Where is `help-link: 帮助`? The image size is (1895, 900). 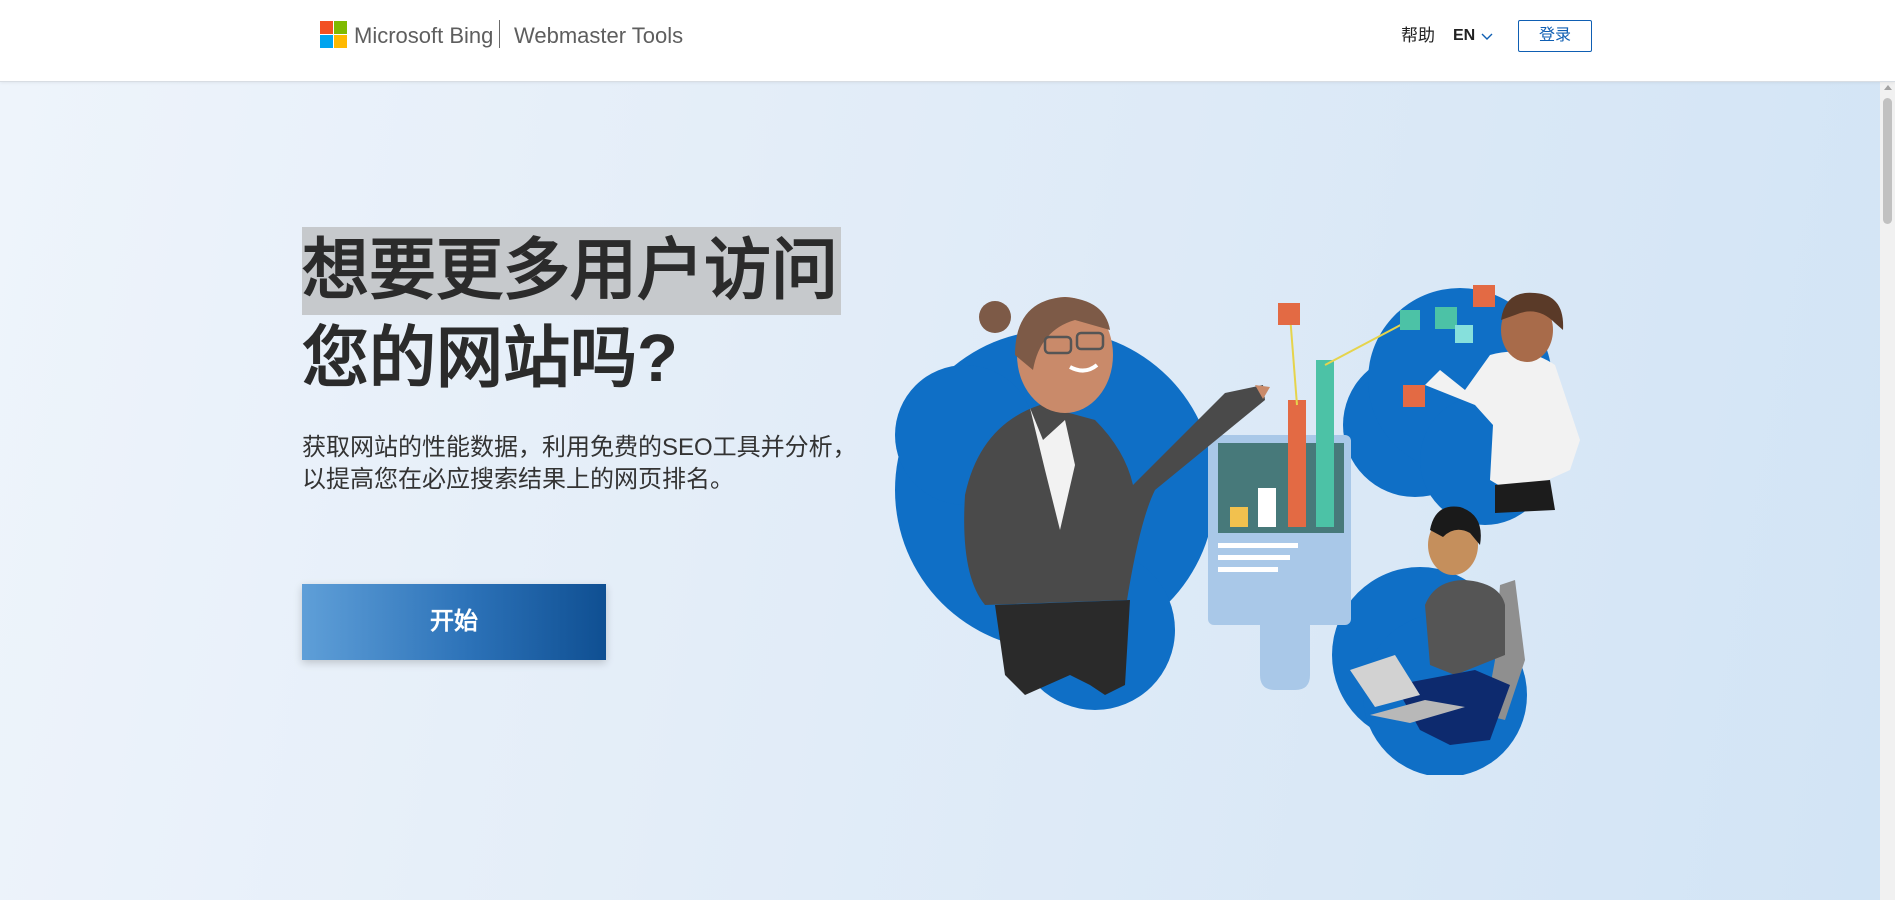 help-link: 帮助 is located at coordinates (1418, 36).